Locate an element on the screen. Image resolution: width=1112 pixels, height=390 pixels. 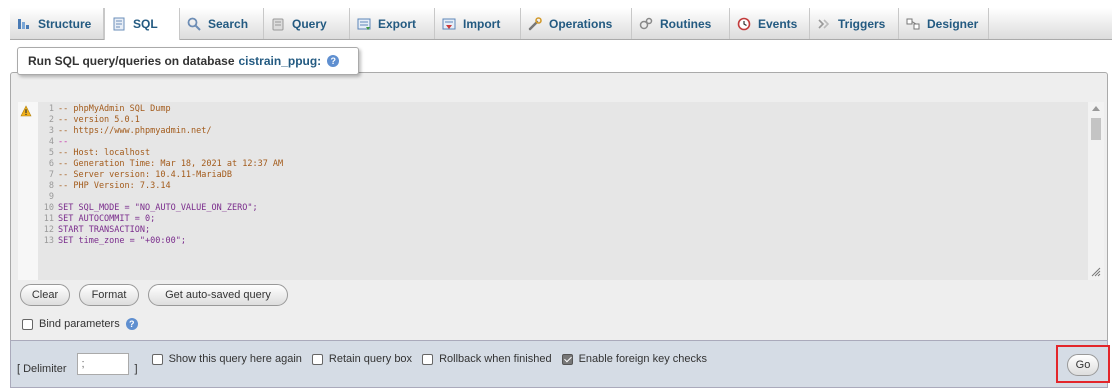
code-line: 8 -- PHP Version: 7.3.14 is located at coordinates (109, 186).